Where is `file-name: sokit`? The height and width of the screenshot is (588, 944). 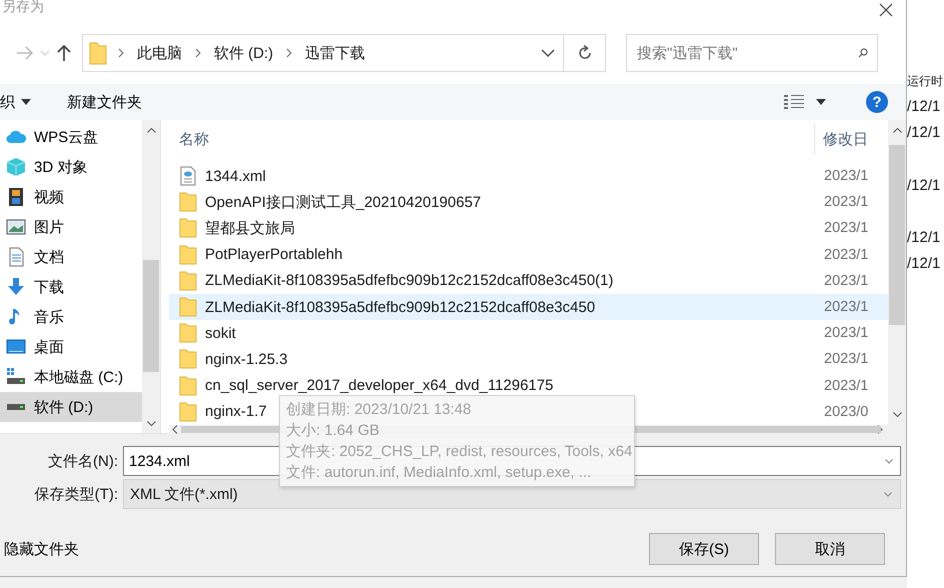
file-name: sokit is located at coordinates (220, 333).